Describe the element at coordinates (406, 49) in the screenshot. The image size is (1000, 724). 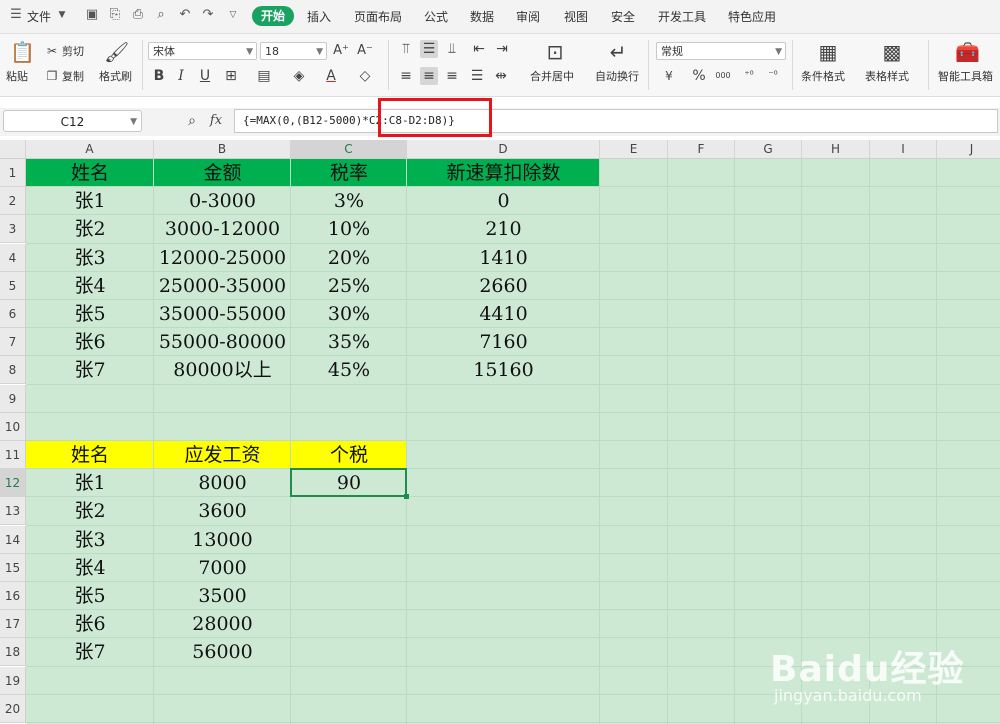
I see `align-top-icon: ⫪` at that location.